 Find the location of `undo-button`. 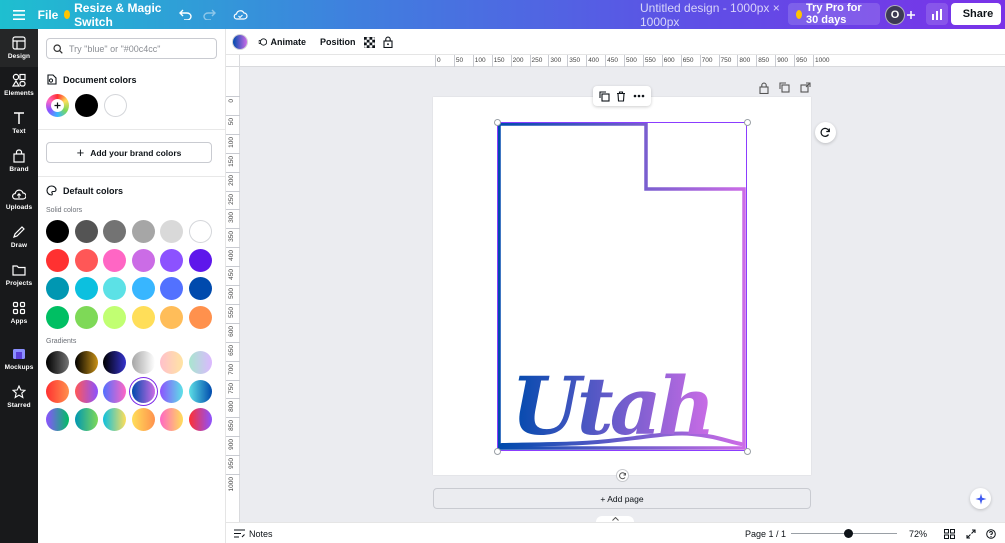

undo-button is located at coordinates (185, 14).